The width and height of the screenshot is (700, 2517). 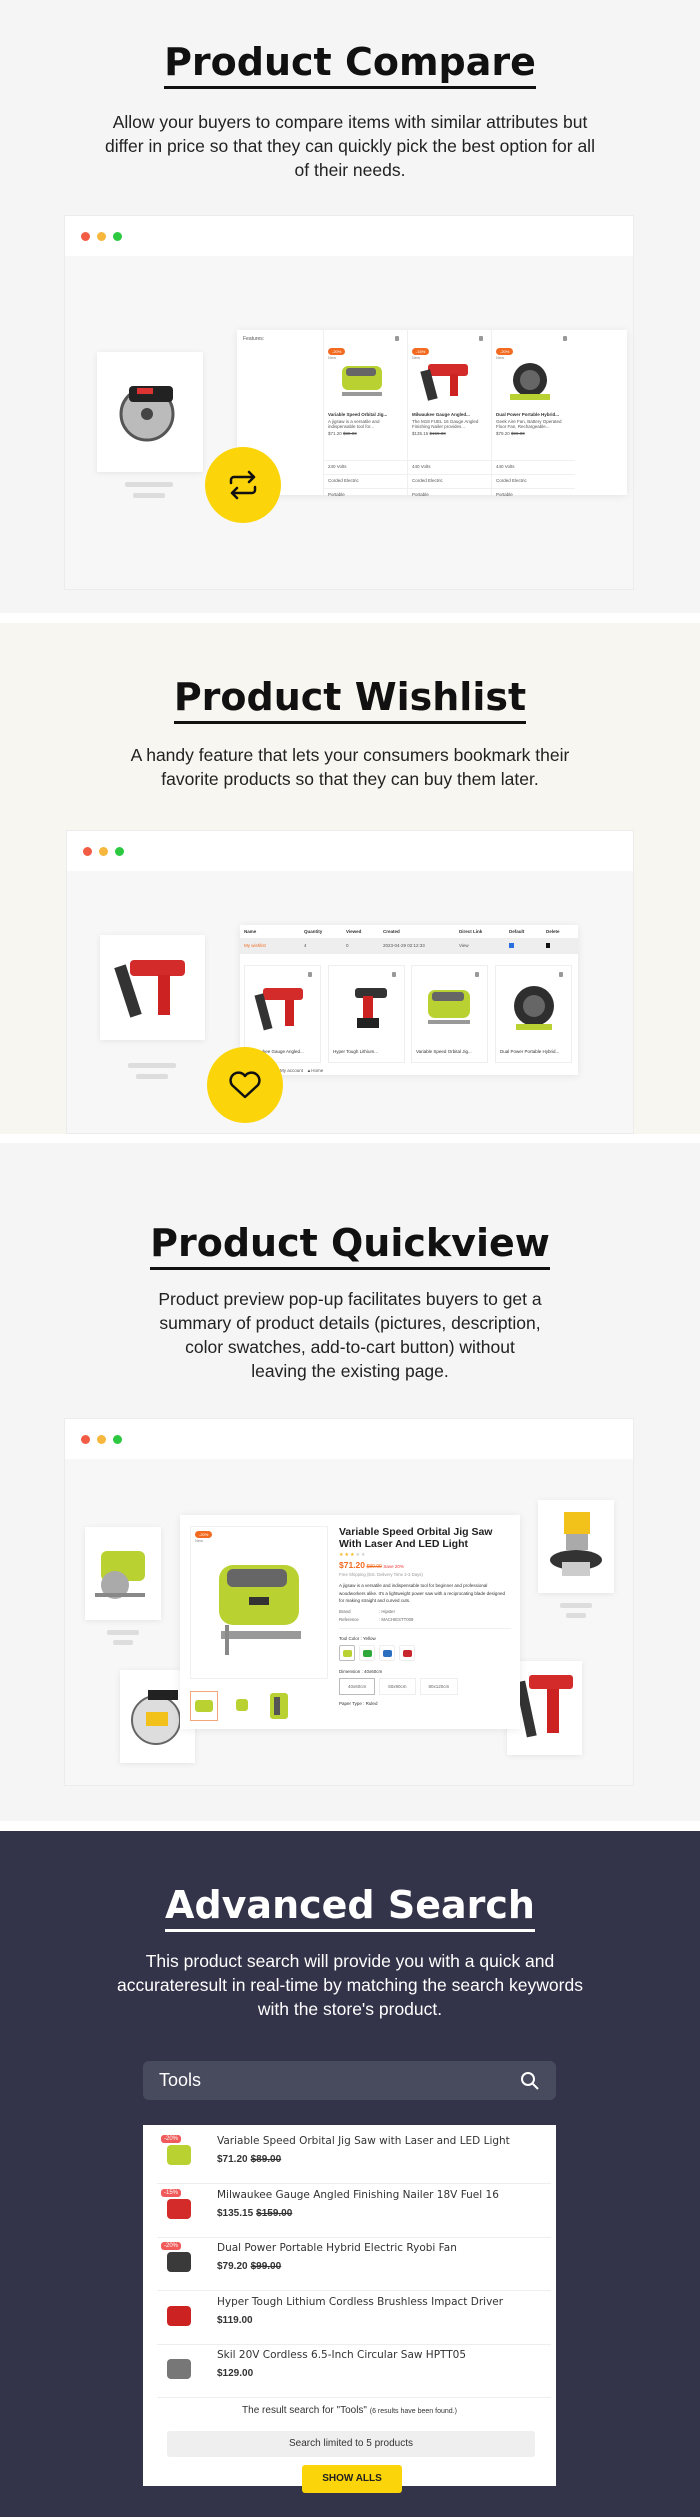 I want to click on show-all-button: SHOW ALLS, so click(x=352, y=2479).